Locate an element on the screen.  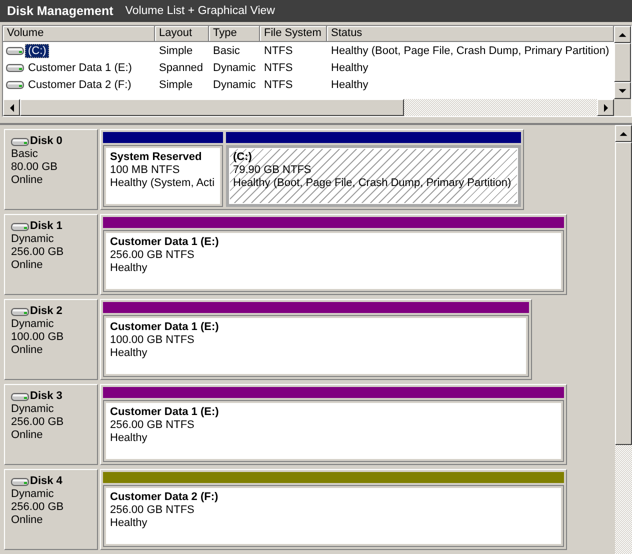
partition-size: 100 MB NTFS is located at coordinates (145, 170).